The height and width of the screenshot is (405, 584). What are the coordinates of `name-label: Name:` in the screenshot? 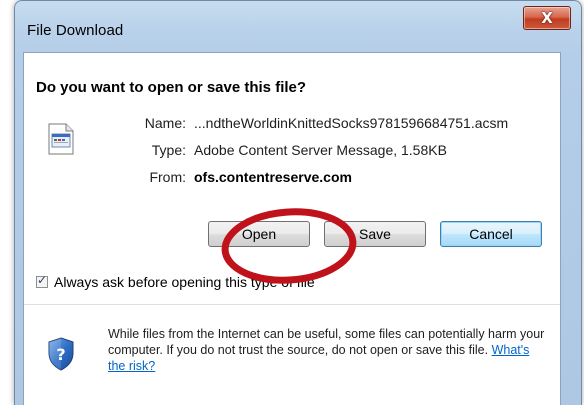 It's located at (165, 123).